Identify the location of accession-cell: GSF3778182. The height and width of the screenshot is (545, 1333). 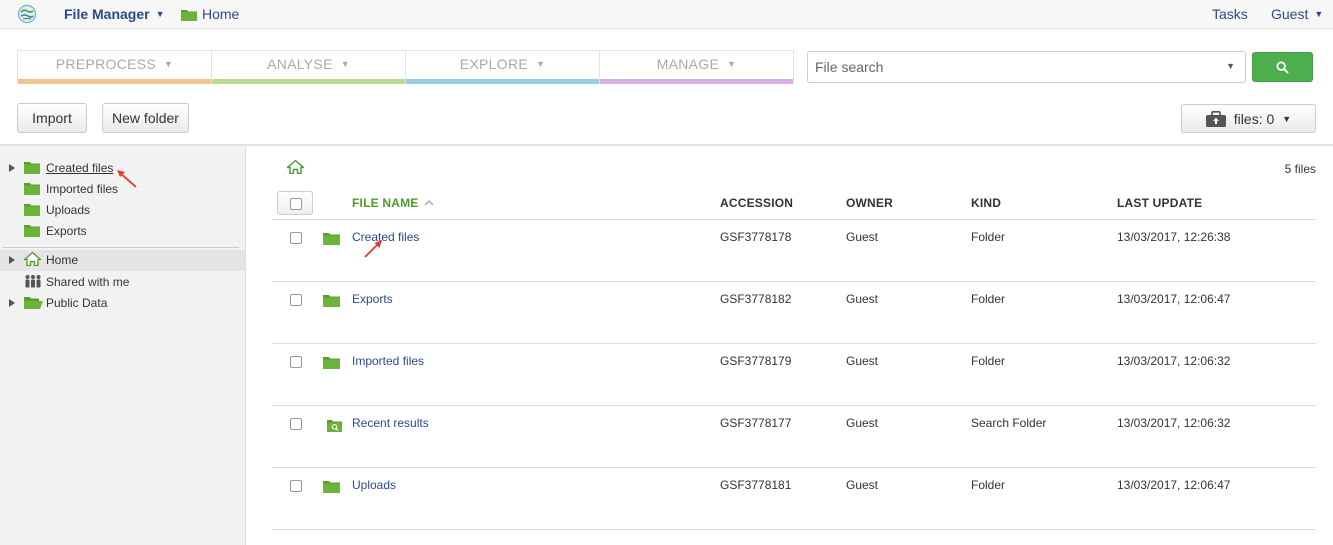
(756, 299).